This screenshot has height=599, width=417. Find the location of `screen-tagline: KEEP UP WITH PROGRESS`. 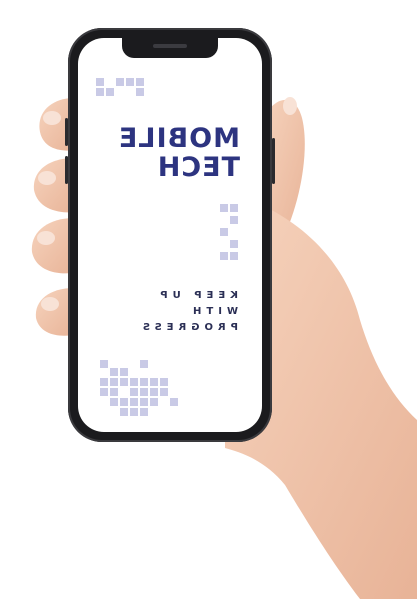

screen-tagline: KEEP UP WITH PROGRESS is located at coordinates (188, 312).